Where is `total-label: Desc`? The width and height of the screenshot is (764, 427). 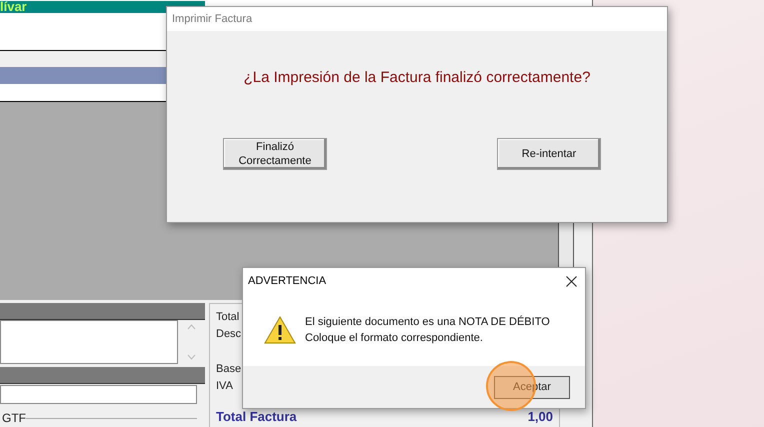 total-label: Desc is located at coordinates (229, 334).